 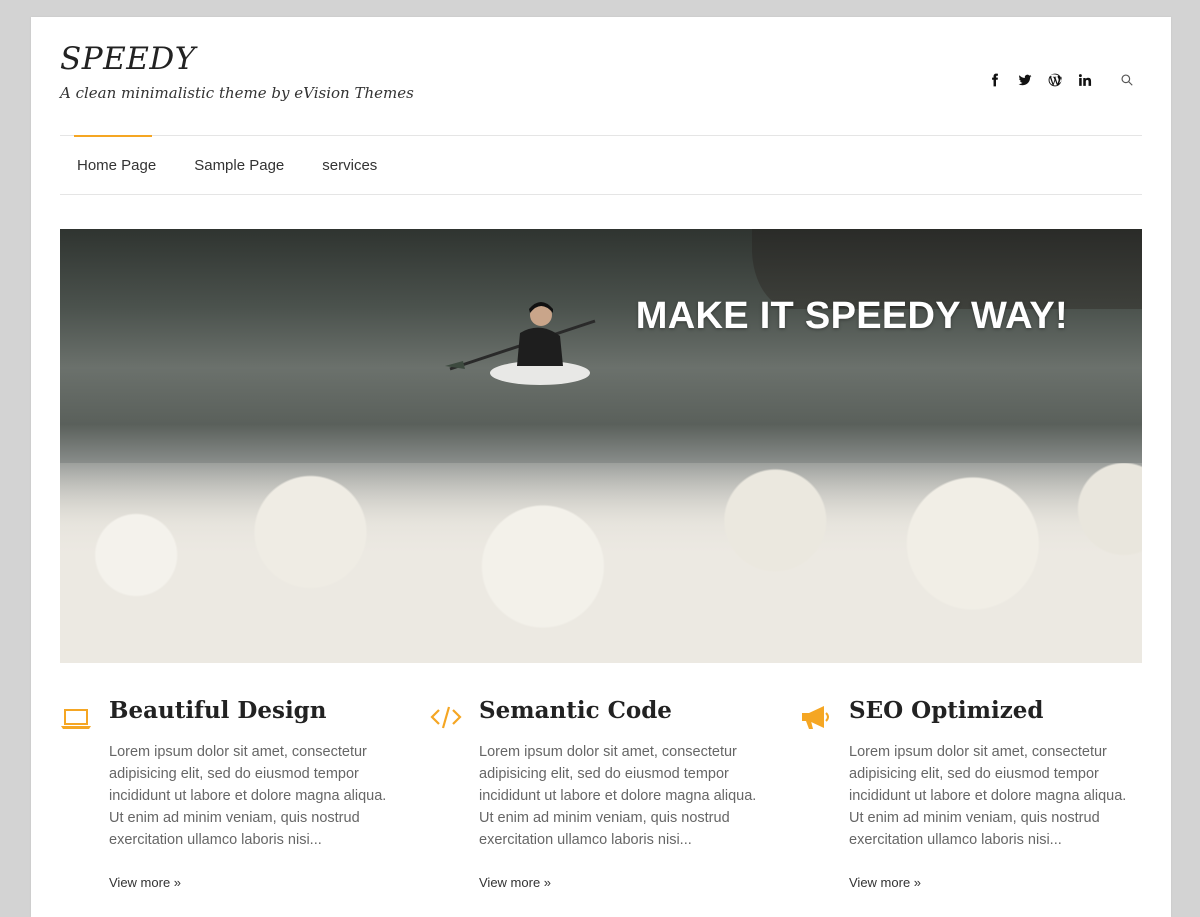 What do you see at coordinates (1085, 80) in the screenshot?
I see `linkedin-icon` at bounding box center [1085, 80].